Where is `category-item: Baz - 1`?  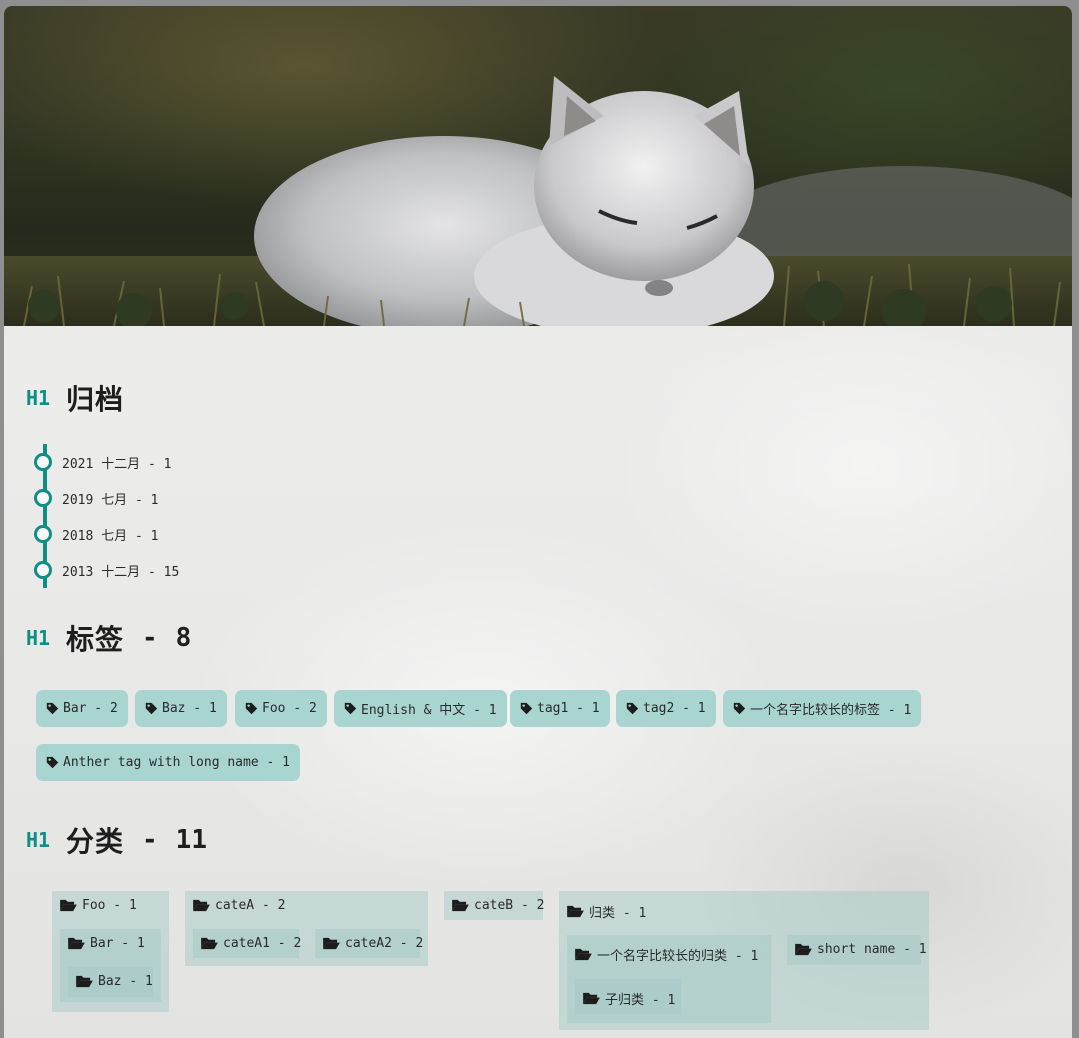
category-item: Baz - 1 is located at coordinates (114, 981).